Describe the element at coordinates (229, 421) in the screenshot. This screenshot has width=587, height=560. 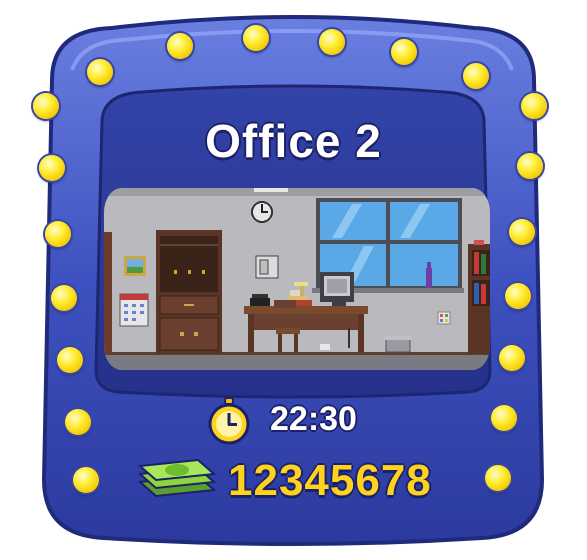
I see `stopwatch-icon` at that location.